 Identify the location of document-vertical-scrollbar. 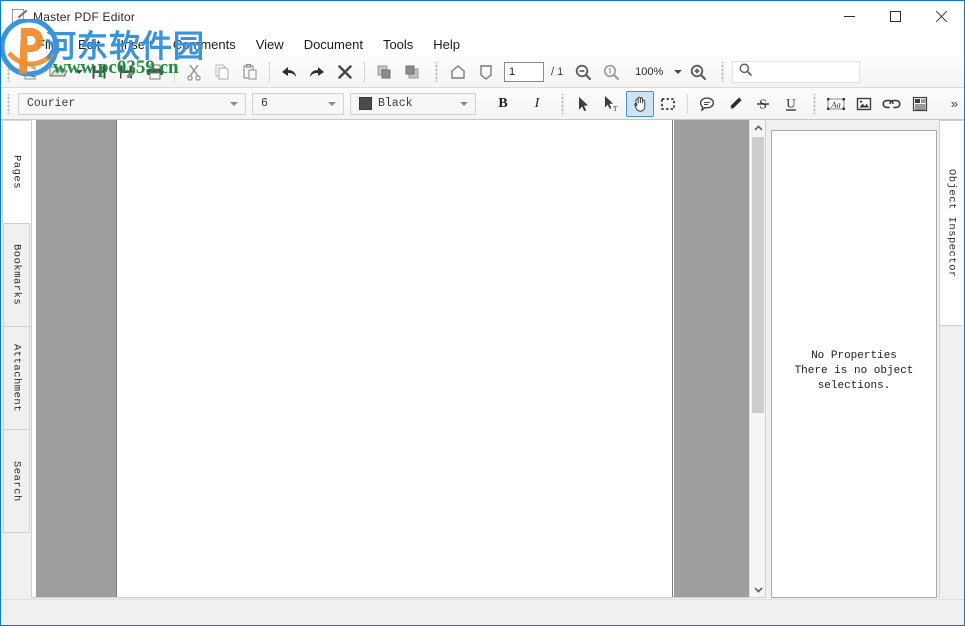
(757, 358).